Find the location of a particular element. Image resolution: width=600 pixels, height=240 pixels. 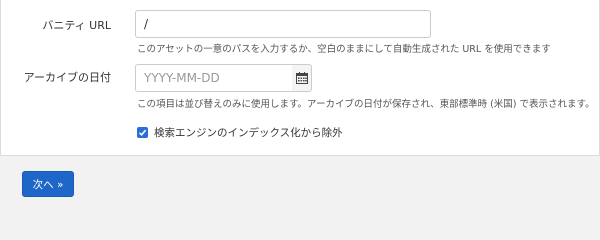

archive-date-input is located at coordinates (214, 78).